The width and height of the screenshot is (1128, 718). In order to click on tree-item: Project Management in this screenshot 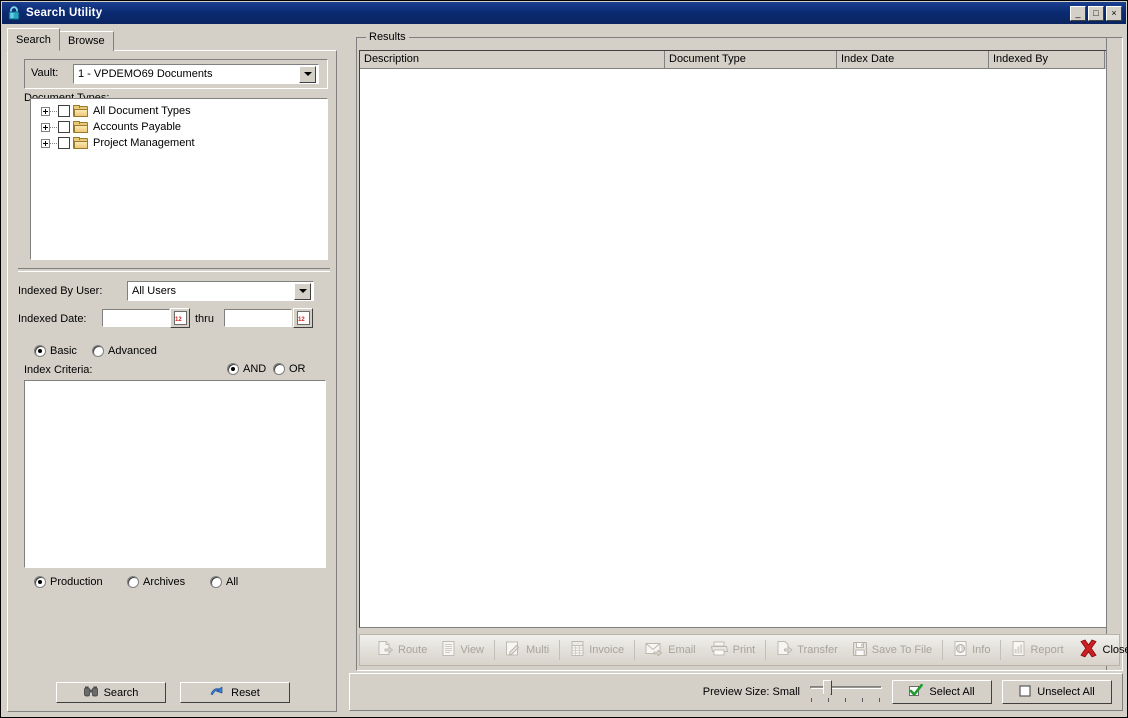, I will do `click(179, 143)`.